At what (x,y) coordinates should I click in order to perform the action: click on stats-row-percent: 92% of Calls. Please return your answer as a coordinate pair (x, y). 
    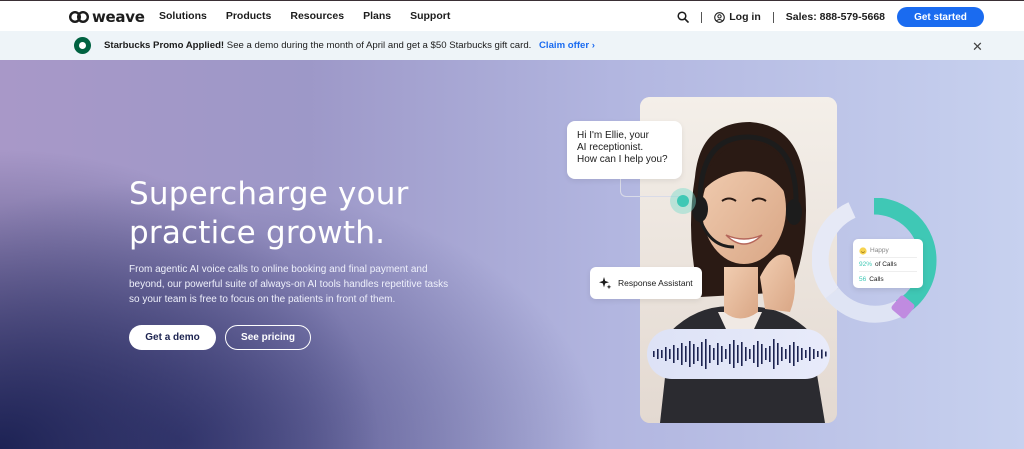
    Looking at the image, I should click on (888, 265).